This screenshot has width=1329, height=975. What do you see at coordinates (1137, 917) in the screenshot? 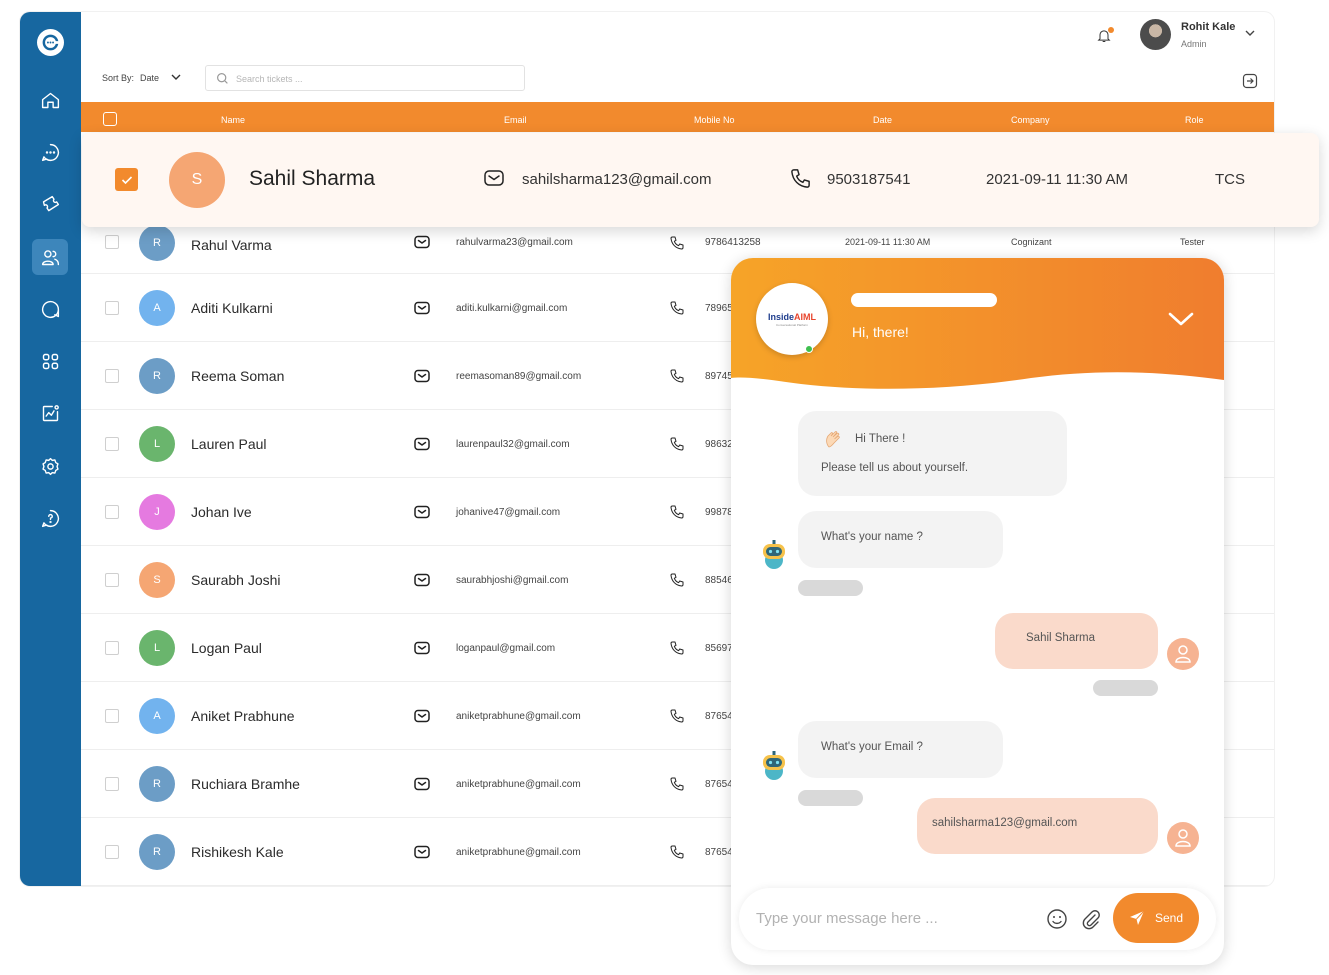
I see `send-icon` at bounding box center [1137, 917].